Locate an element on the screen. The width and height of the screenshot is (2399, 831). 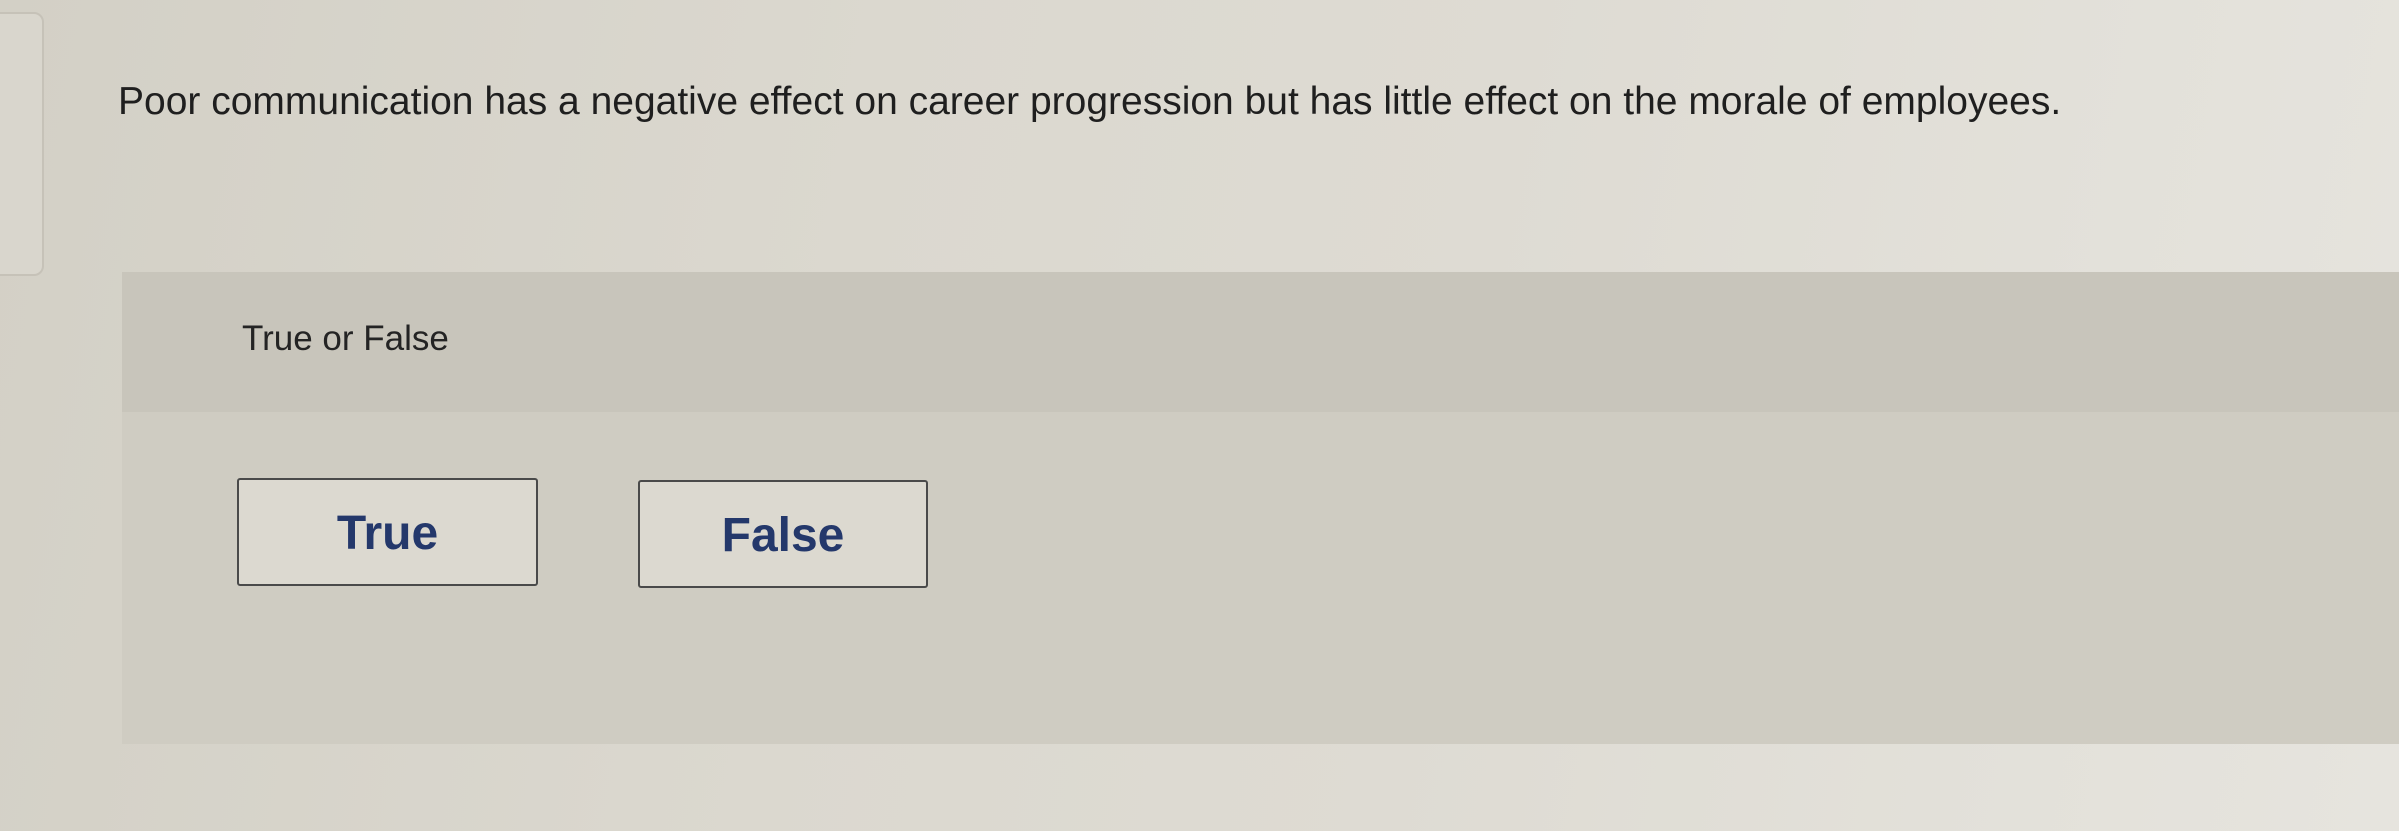
side-panel-tab is located at coordinates (22, 144).